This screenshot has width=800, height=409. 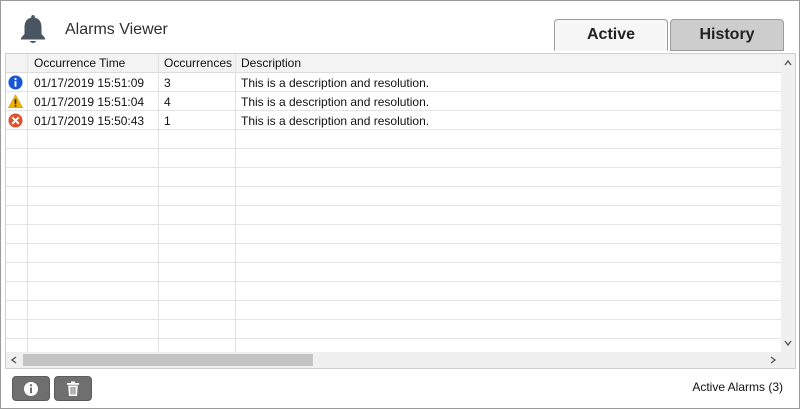 What do you see at coordinates (167, 83) in the screenshot?
I see `occurrences-cell: 3` at bounding box center [167, 83].